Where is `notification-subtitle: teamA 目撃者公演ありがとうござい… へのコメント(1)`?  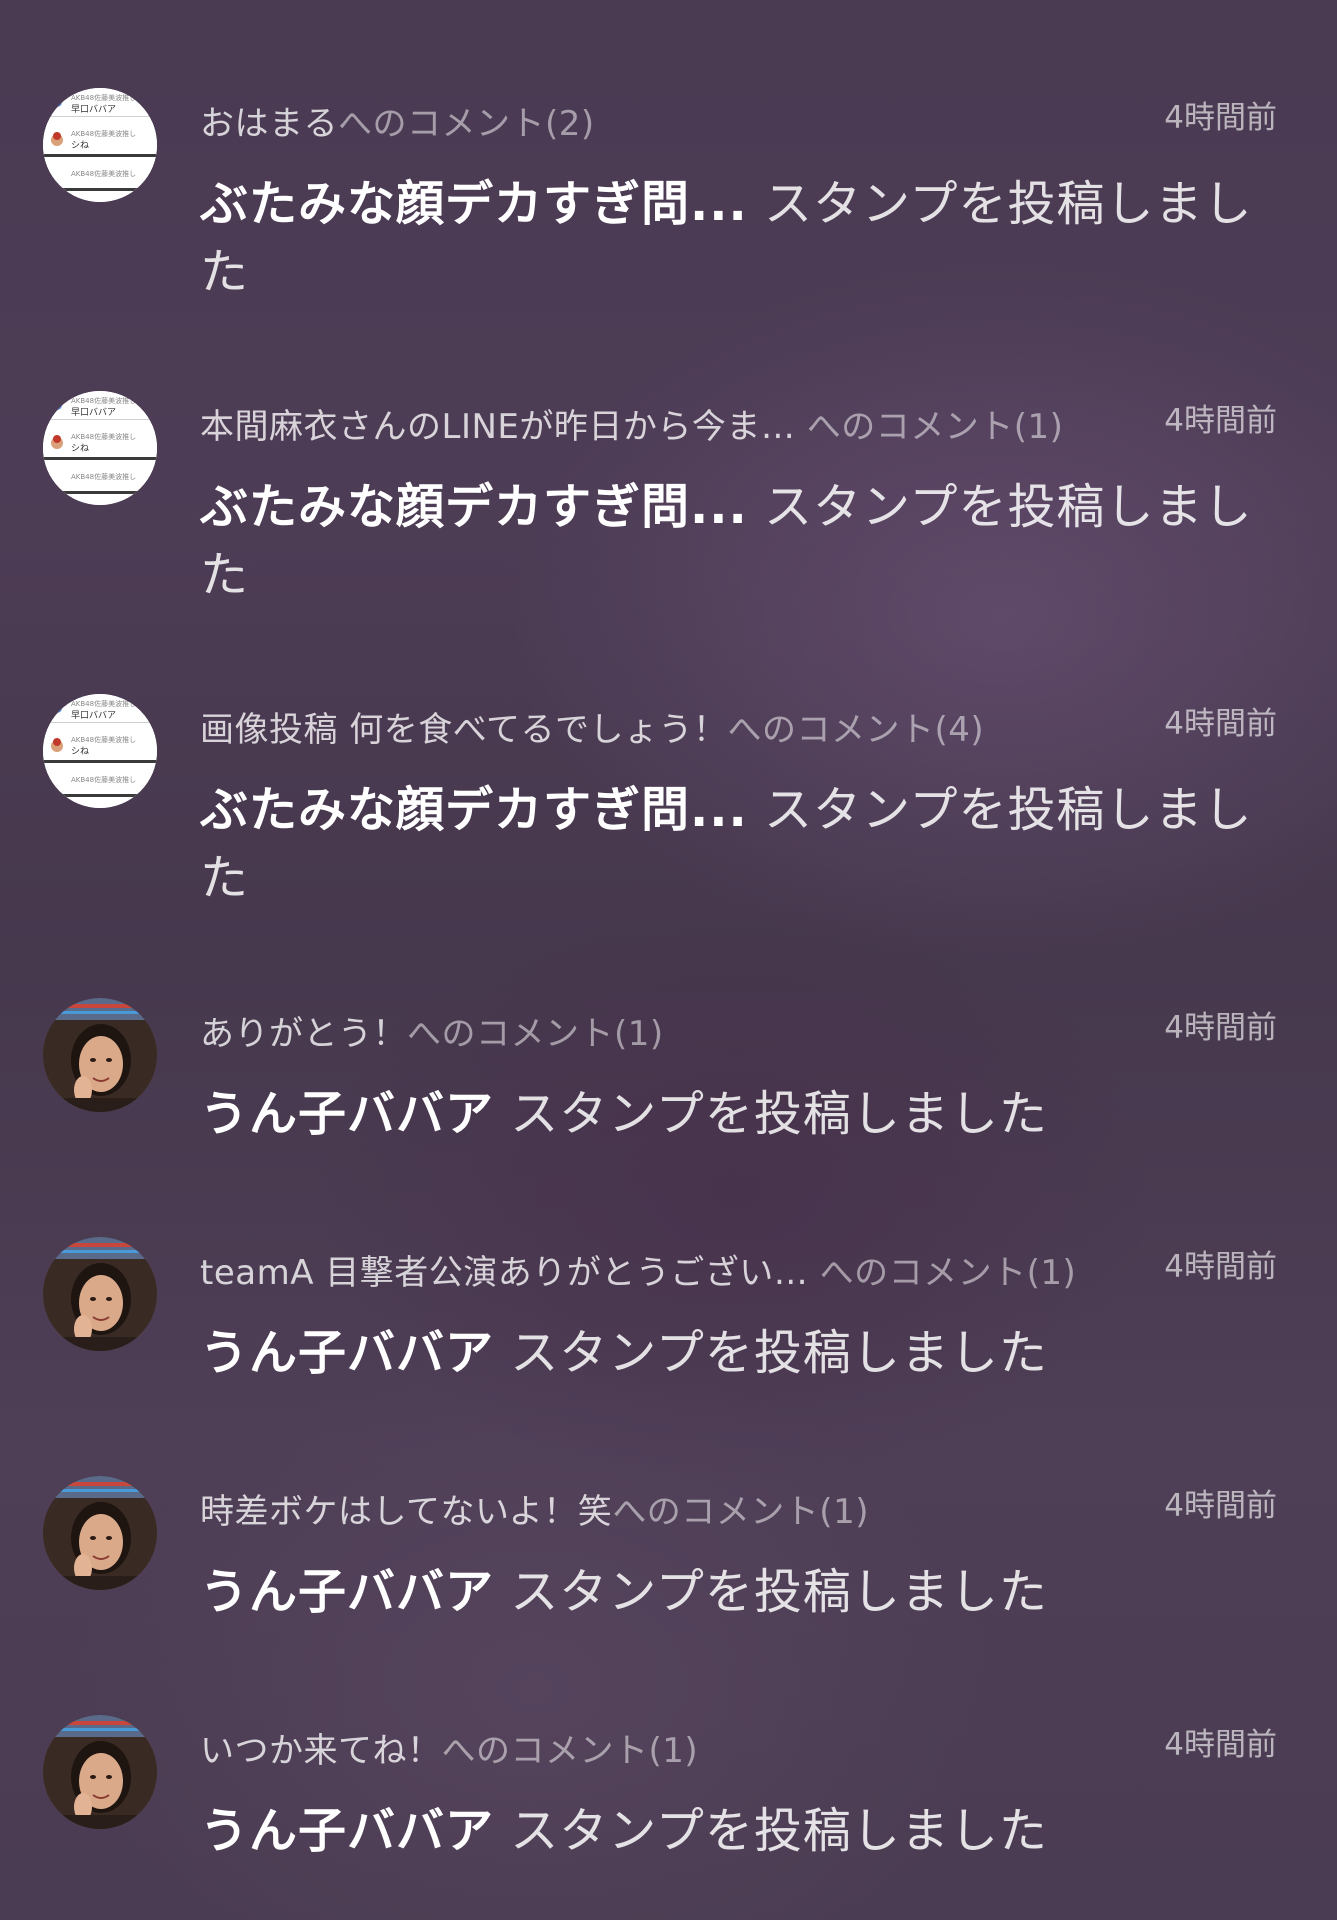 notification-subtitle: teamA 目撃者公演ありがとうござい… へのコメント(1) is located at coordinates (638, 1269).